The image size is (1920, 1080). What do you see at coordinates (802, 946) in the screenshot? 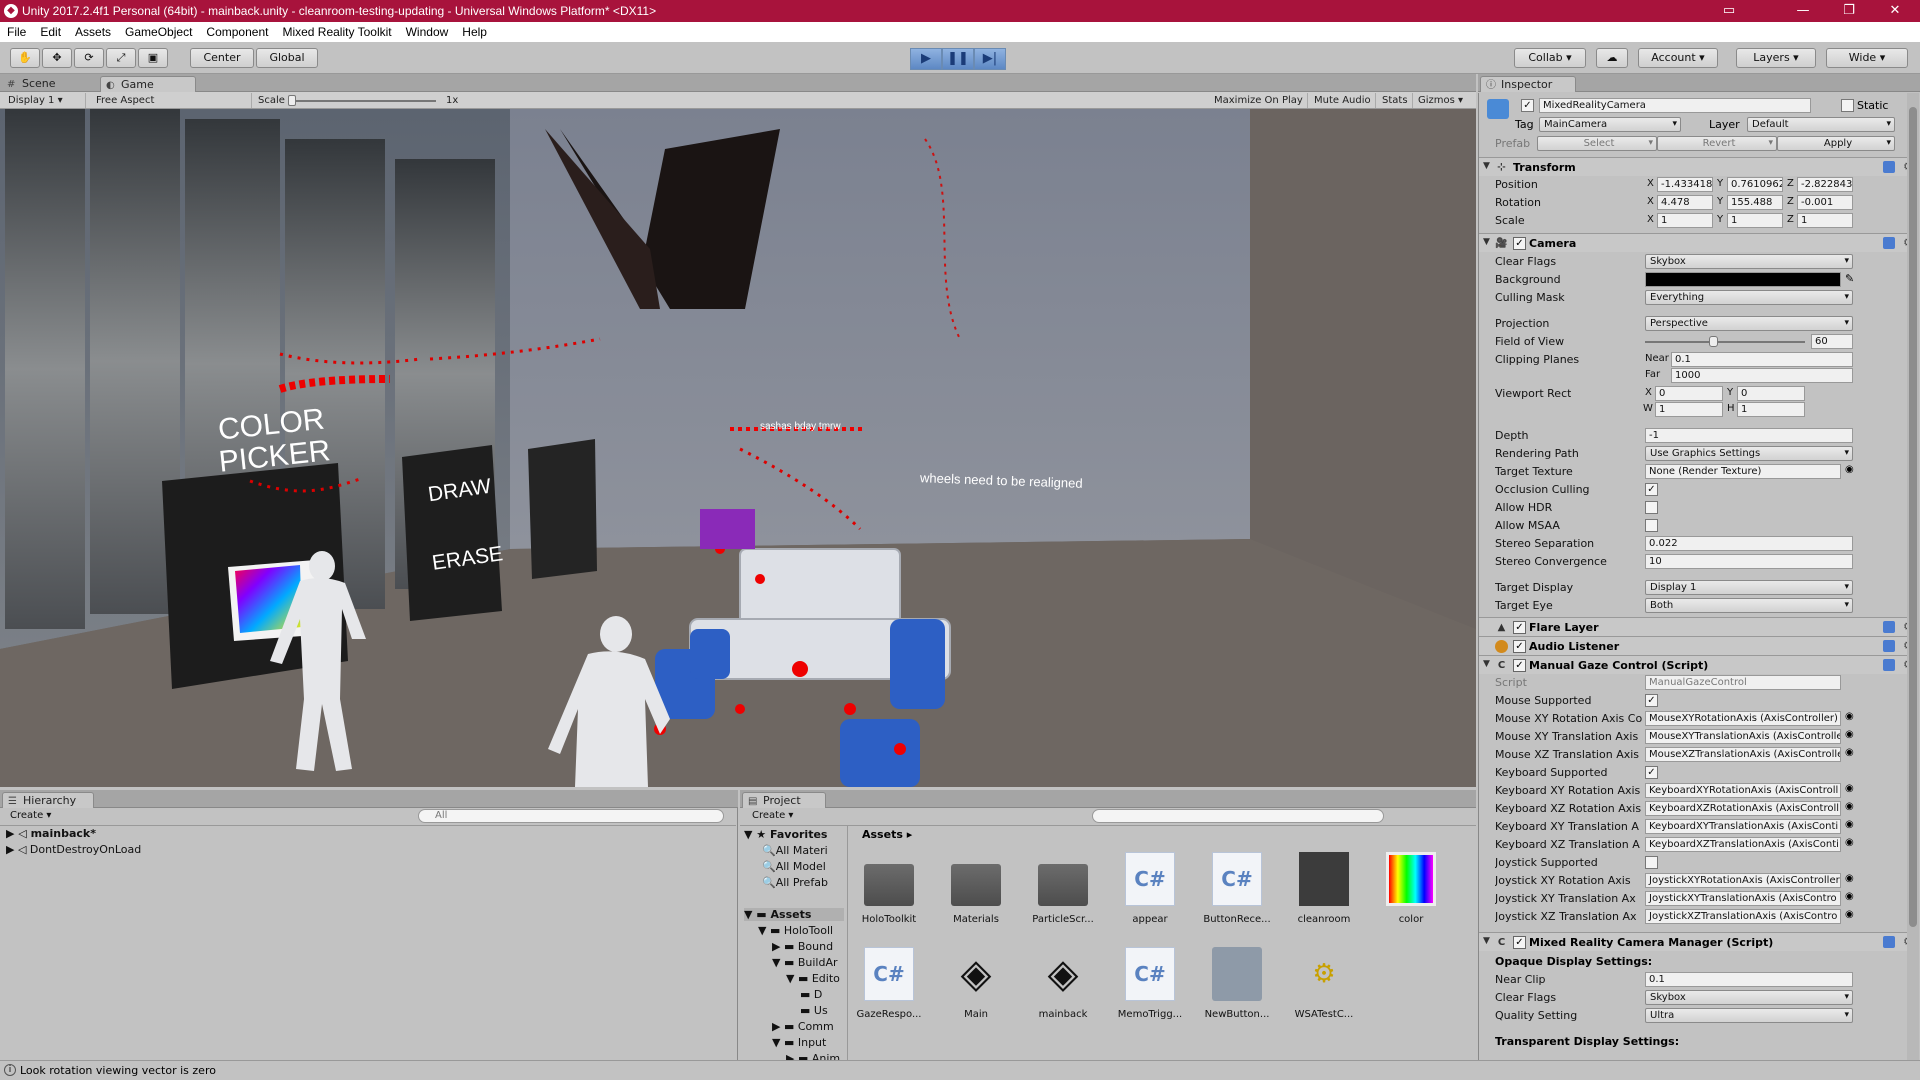
I see `tree-folder: ▶ ▬ Bound` at bounding box center [802, 946].